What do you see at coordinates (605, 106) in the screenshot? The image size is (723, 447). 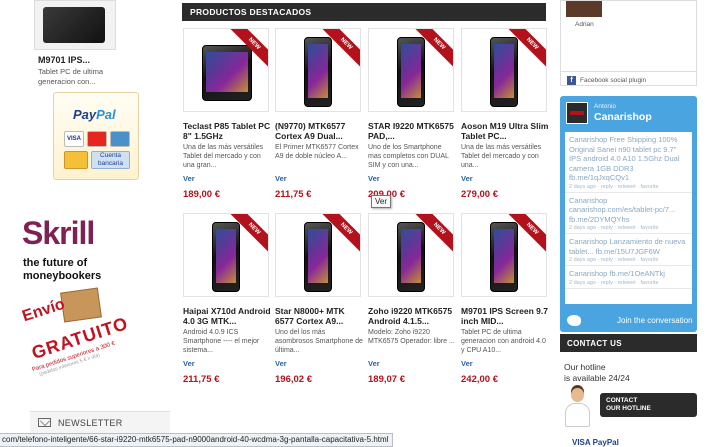 I see `twitter-user-name: Antonio` at bounding box center [605, 106].